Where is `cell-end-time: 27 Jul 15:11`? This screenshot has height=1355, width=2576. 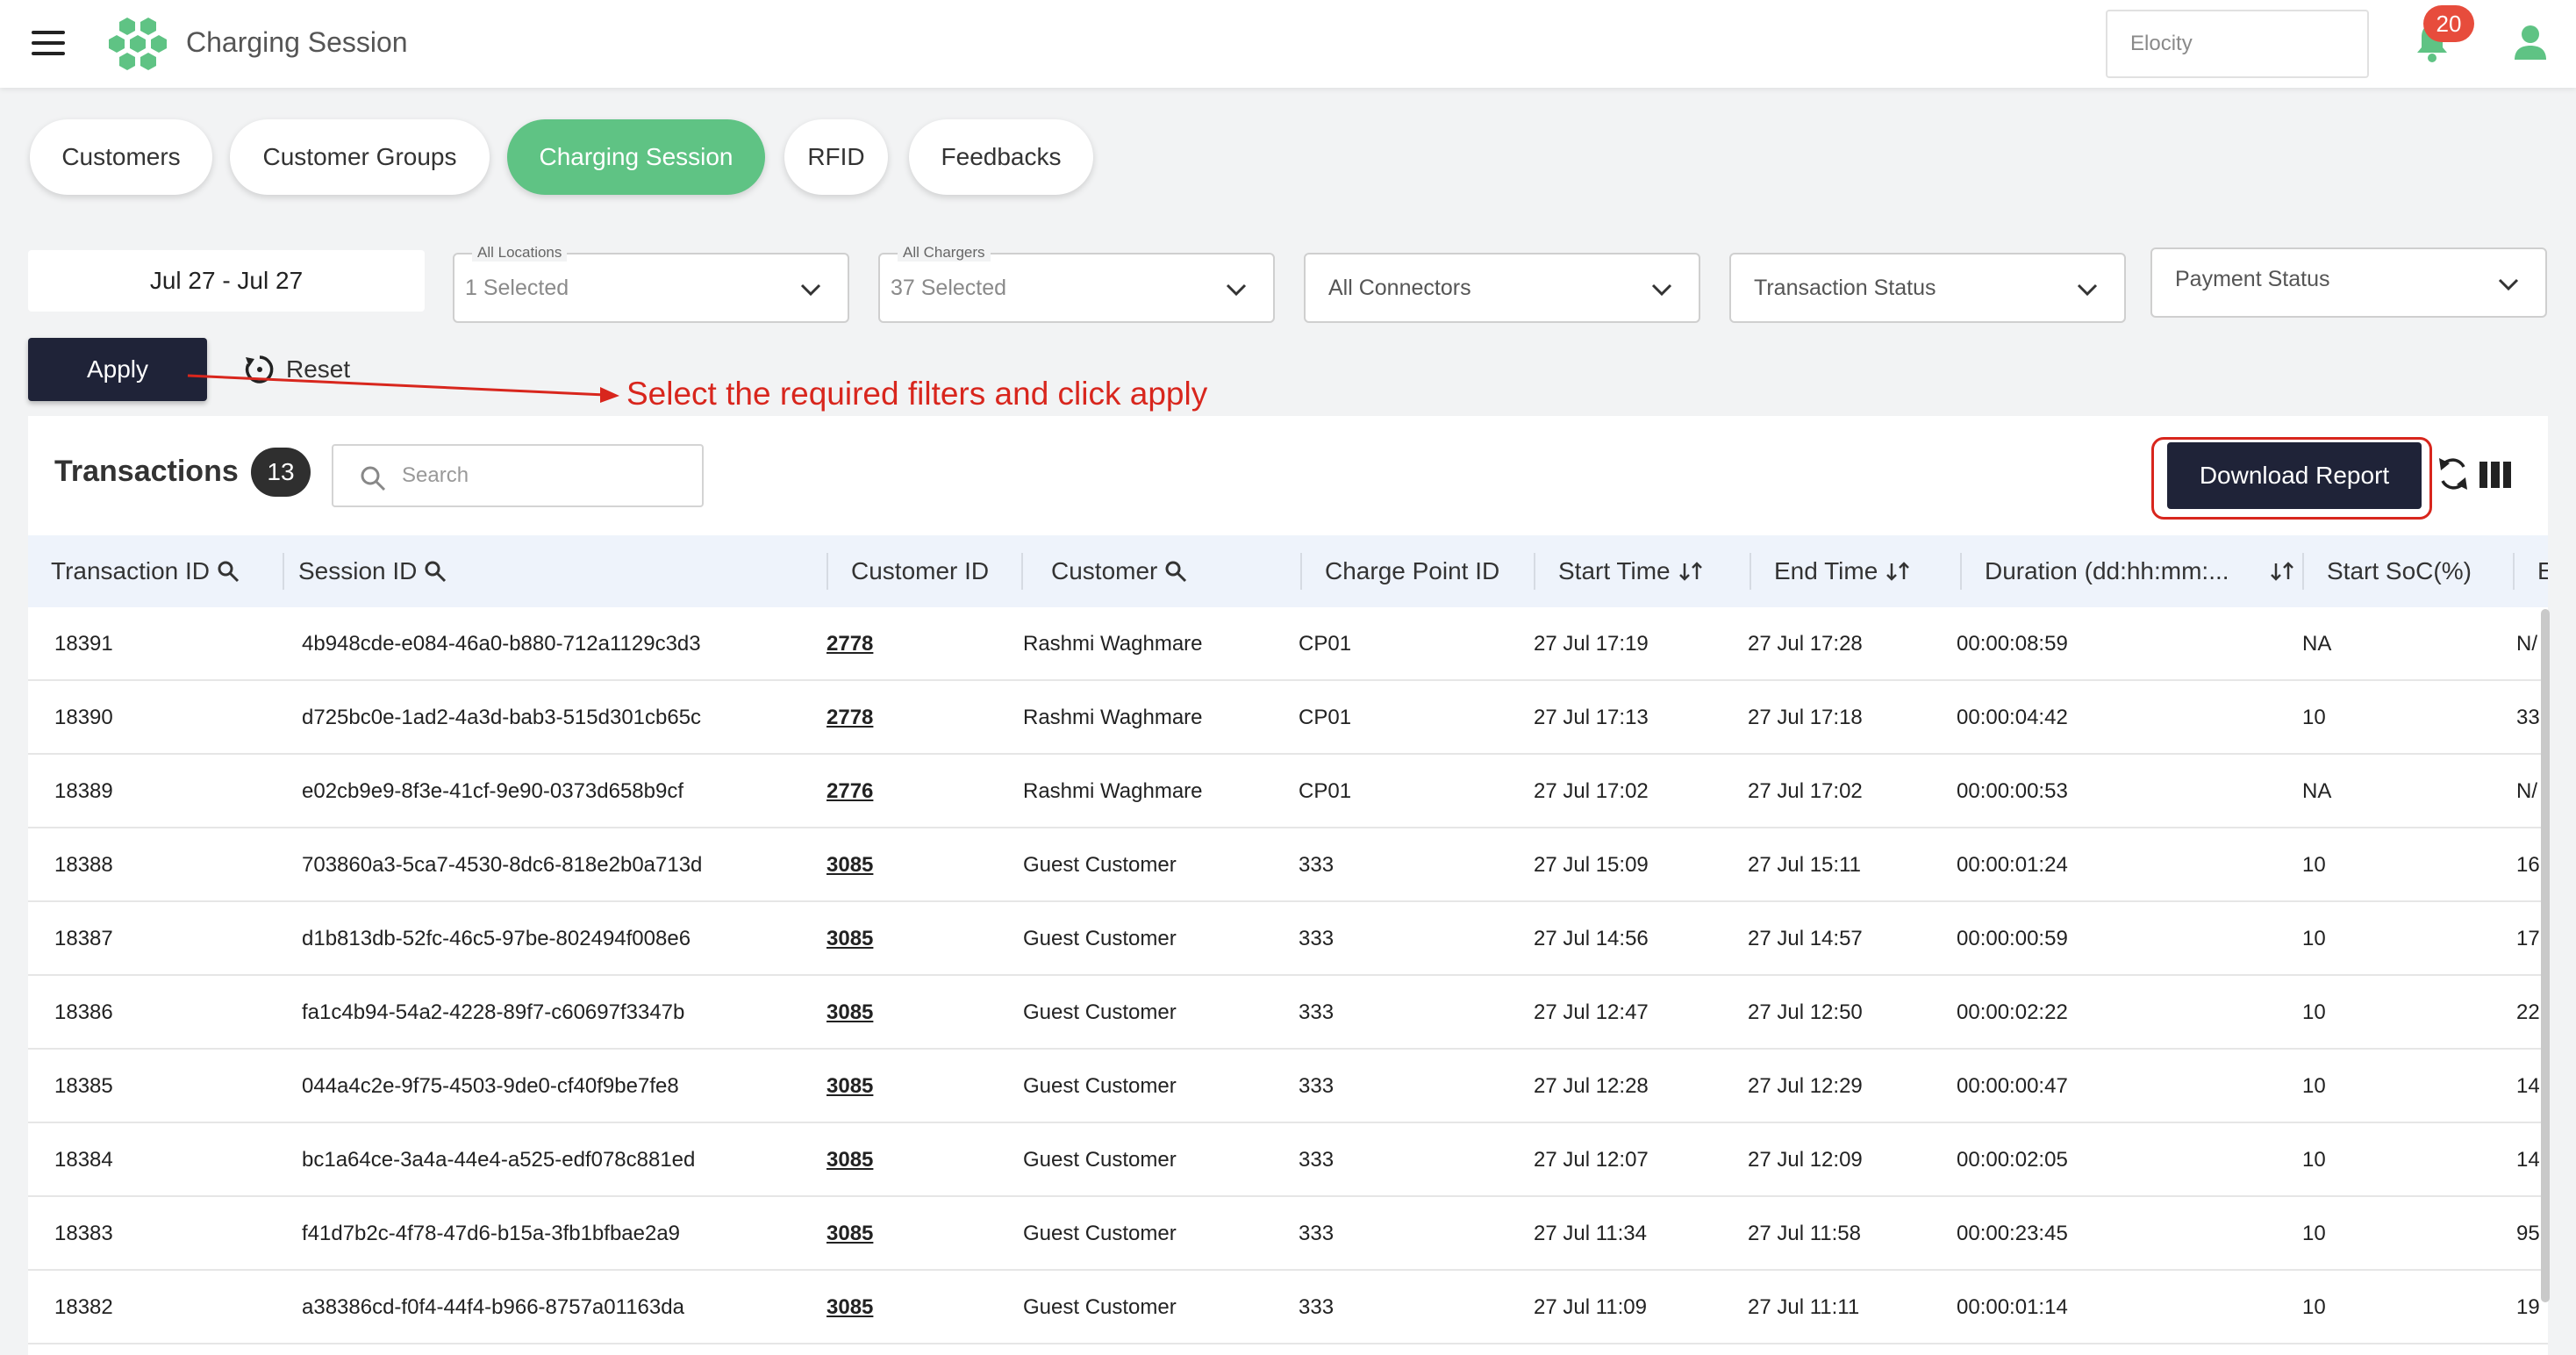 cell-end-time: 27 Jul 15:11 is located at coordinates (1804, 865).